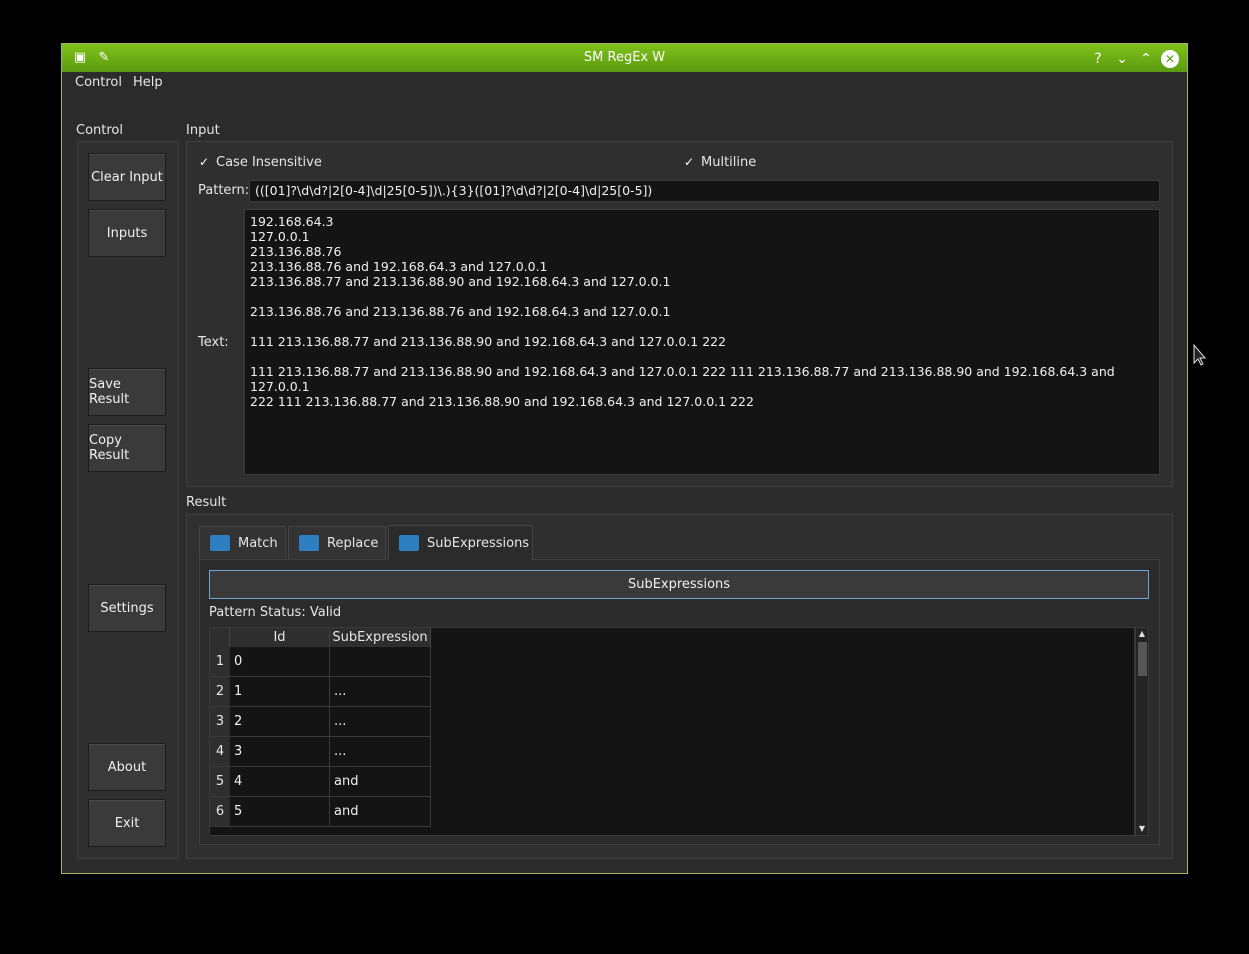  Describe the element at coordinates (1142, 634) in the screenshot. I see `scroll-up-icon: ▲` at that location.